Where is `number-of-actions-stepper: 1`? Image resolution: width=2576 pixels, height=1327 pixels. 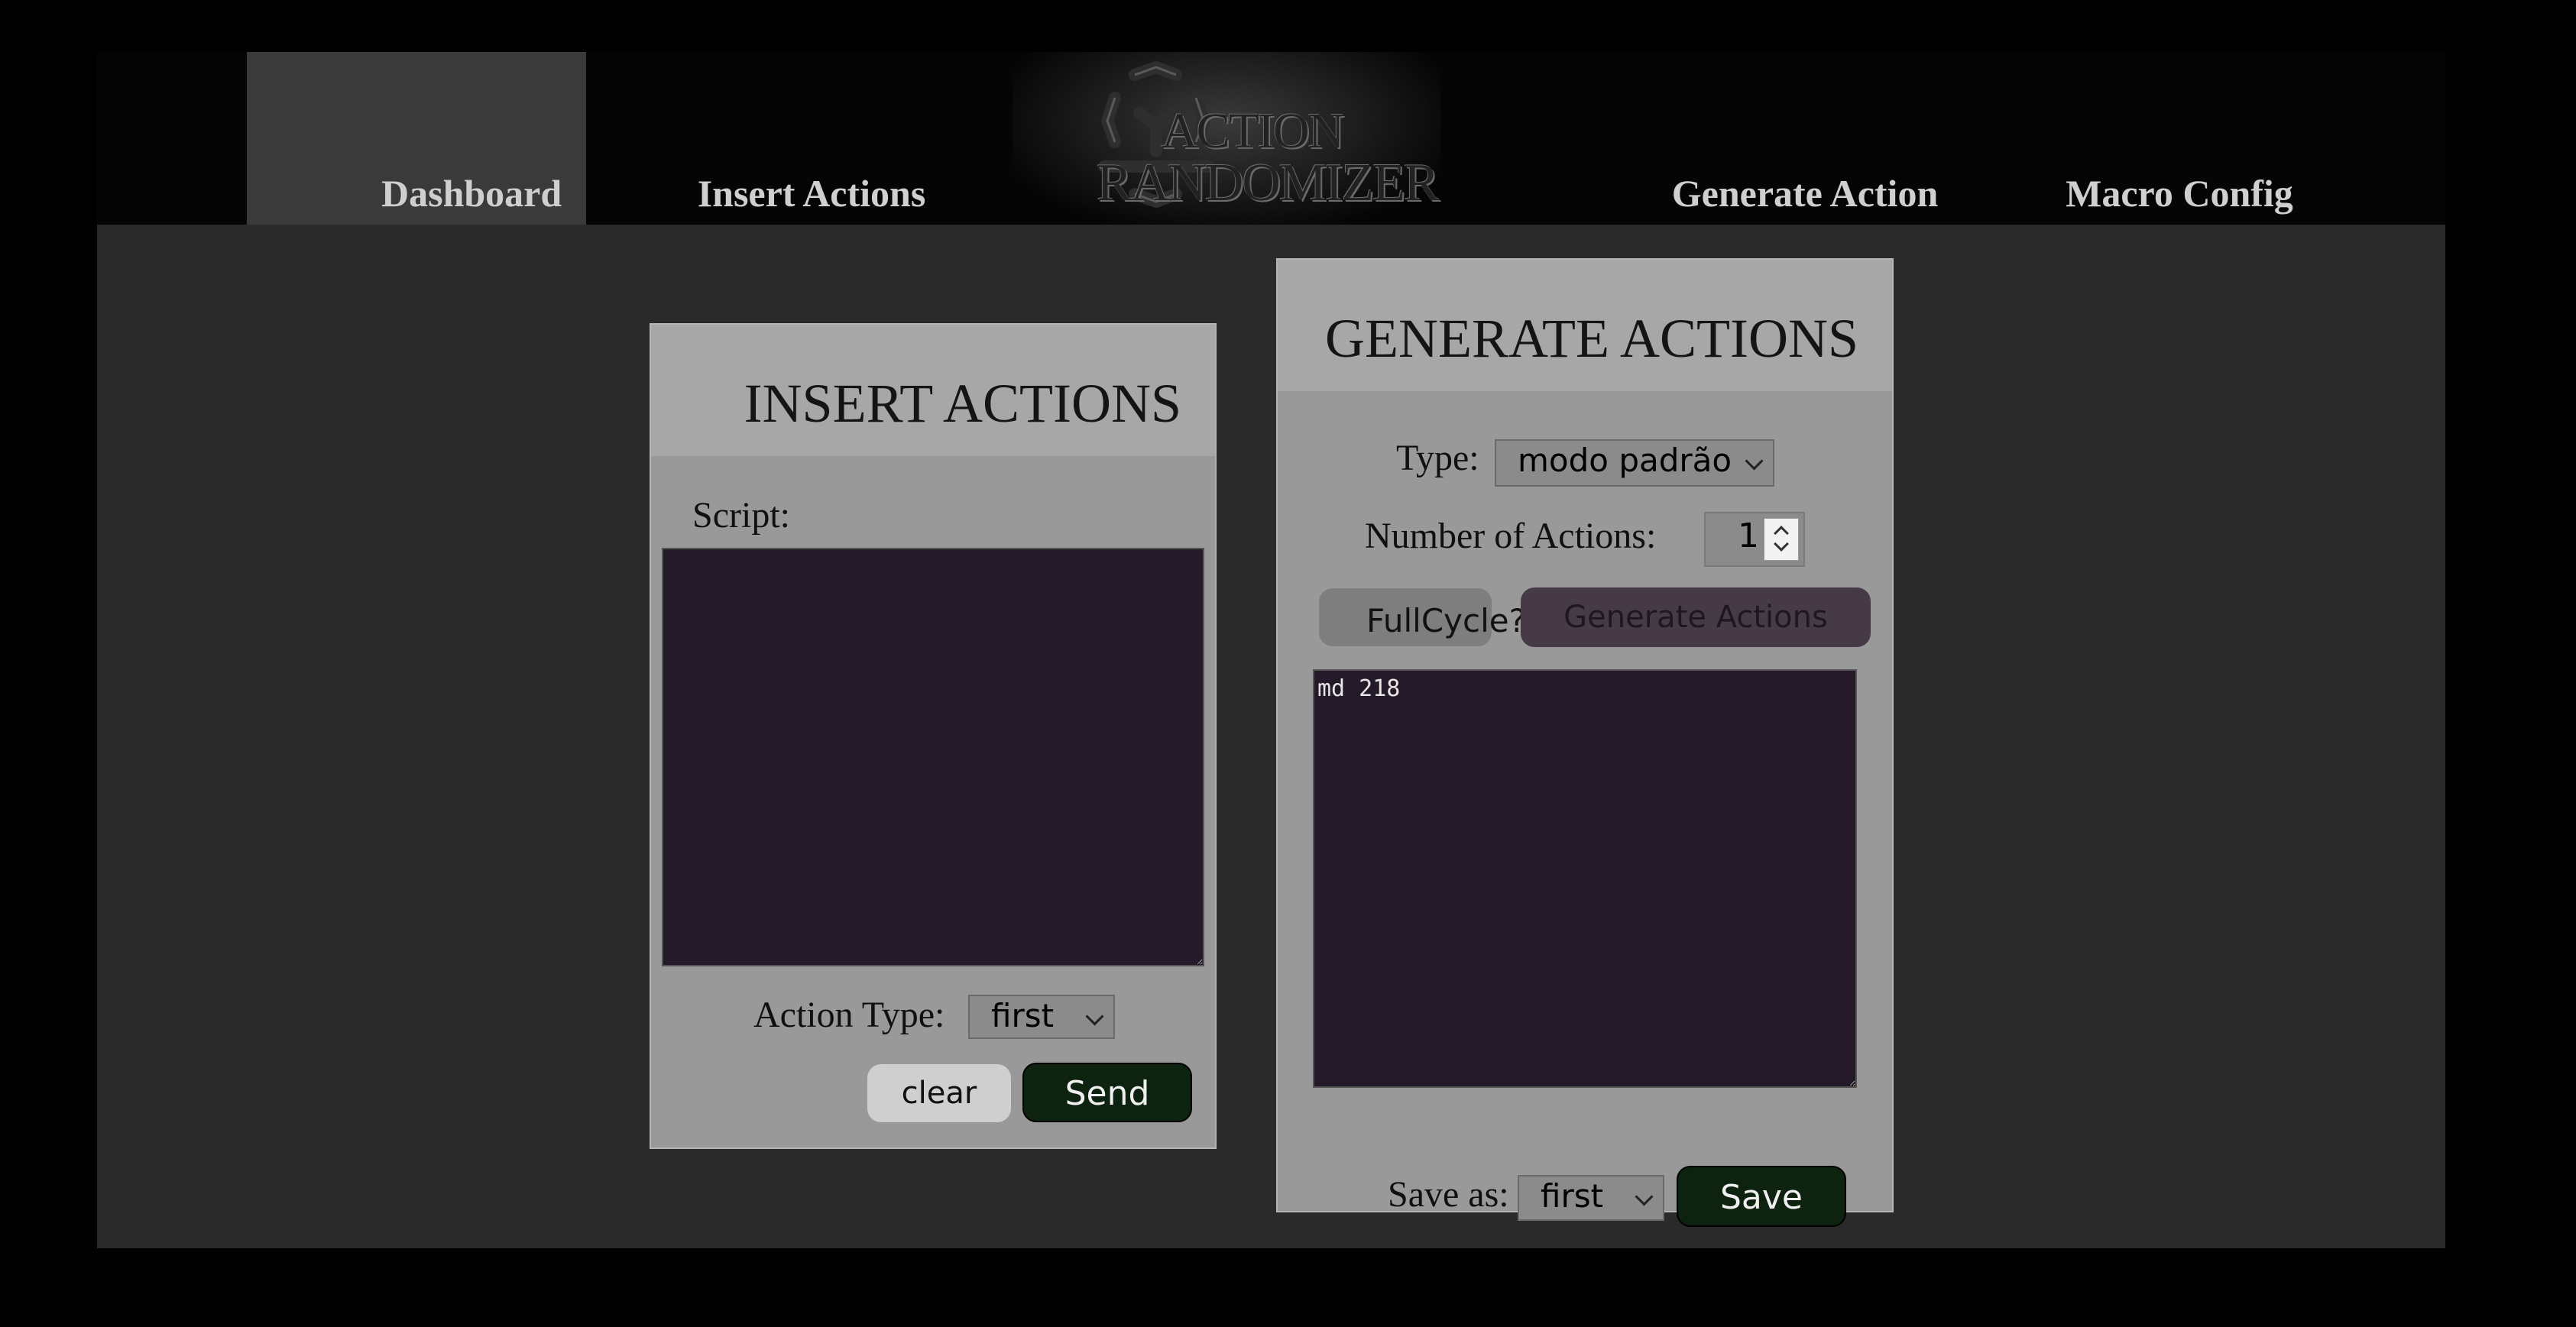
number-of-actions-stepper: 1 is located at coordinates (1755, 539).